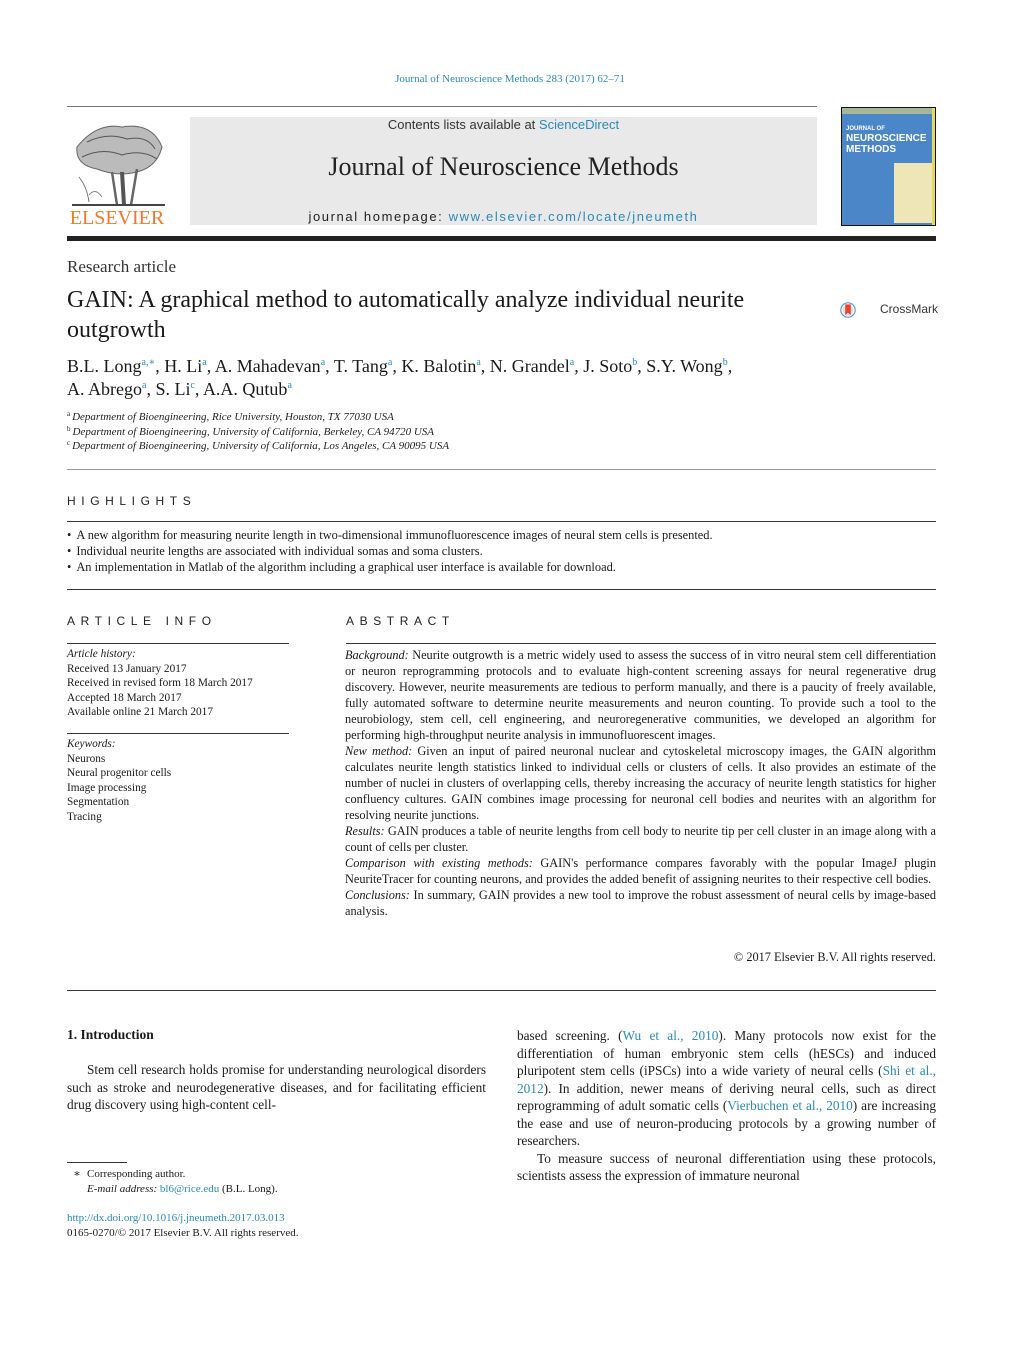  What do you see at coordinates (871, 149) in the screenshot?
I see `cover-title-line2: METHODS` at bounding box center [871, 149].